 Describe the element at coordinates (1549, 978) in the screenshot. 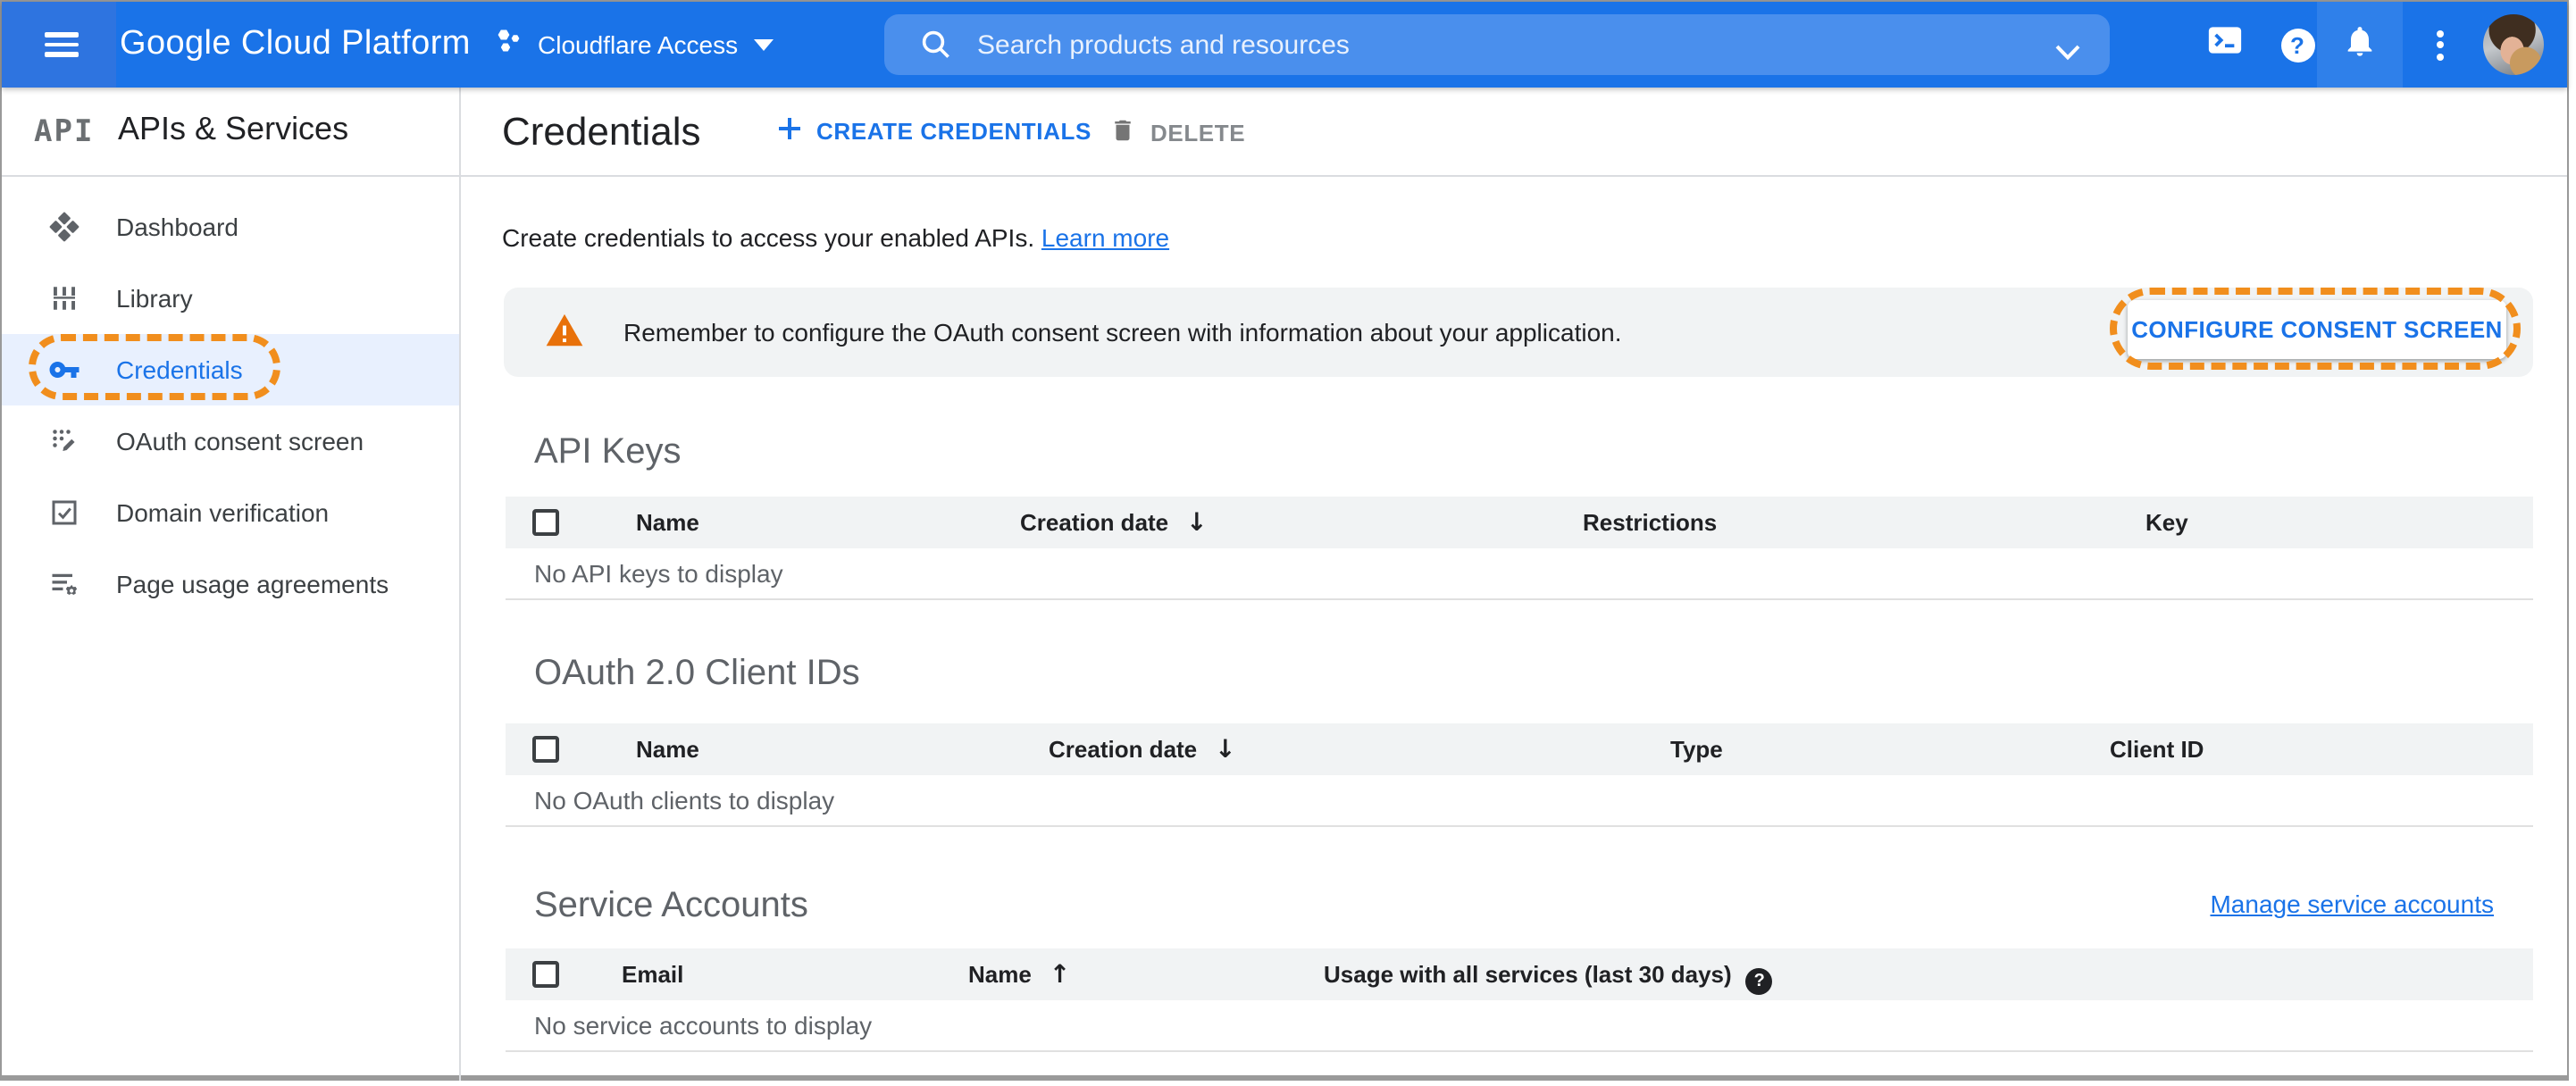

I see `column-usage: Usage with all services (last 30 days)?` at that location.